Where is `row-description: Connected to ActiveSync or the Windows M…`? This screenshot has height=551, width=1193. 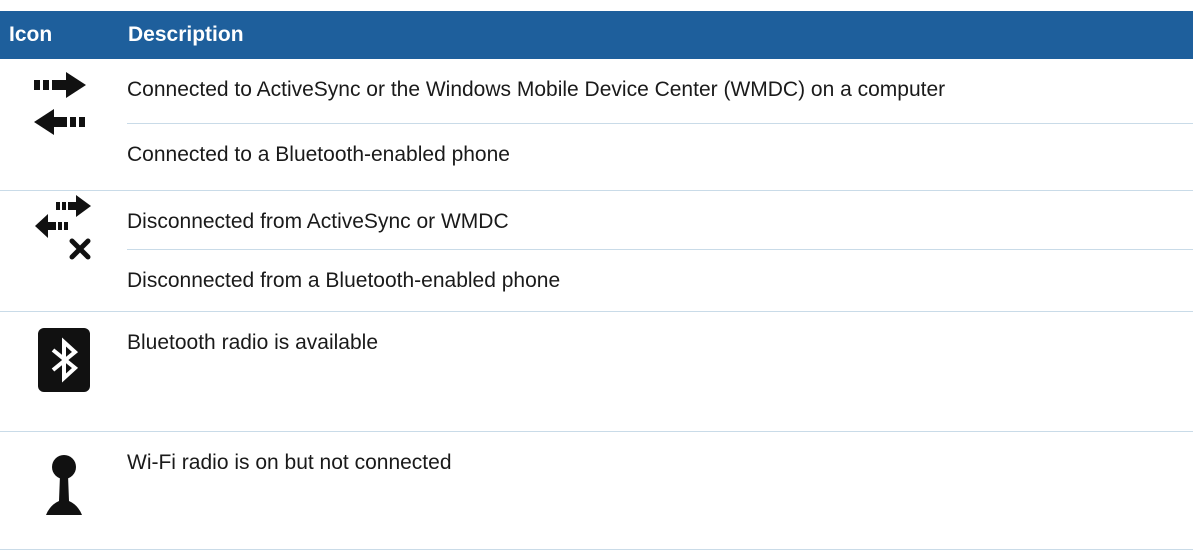 row-description: Connected to ActiveSync or the Windows M… is located at coordinates (660, 91).